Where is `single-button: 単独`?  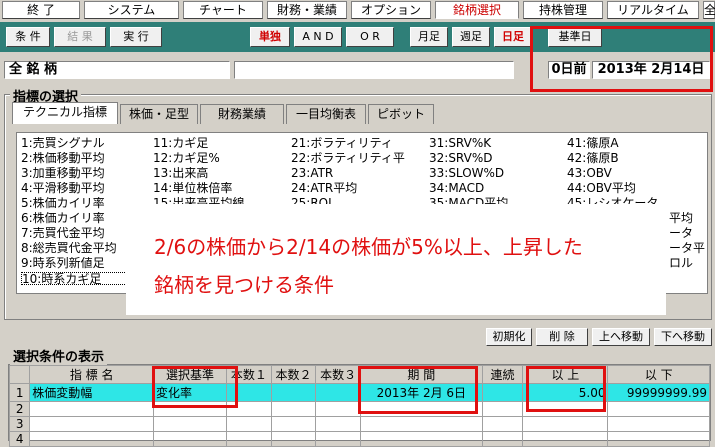 single-button: 単独 is located at coordinates (270, 37).